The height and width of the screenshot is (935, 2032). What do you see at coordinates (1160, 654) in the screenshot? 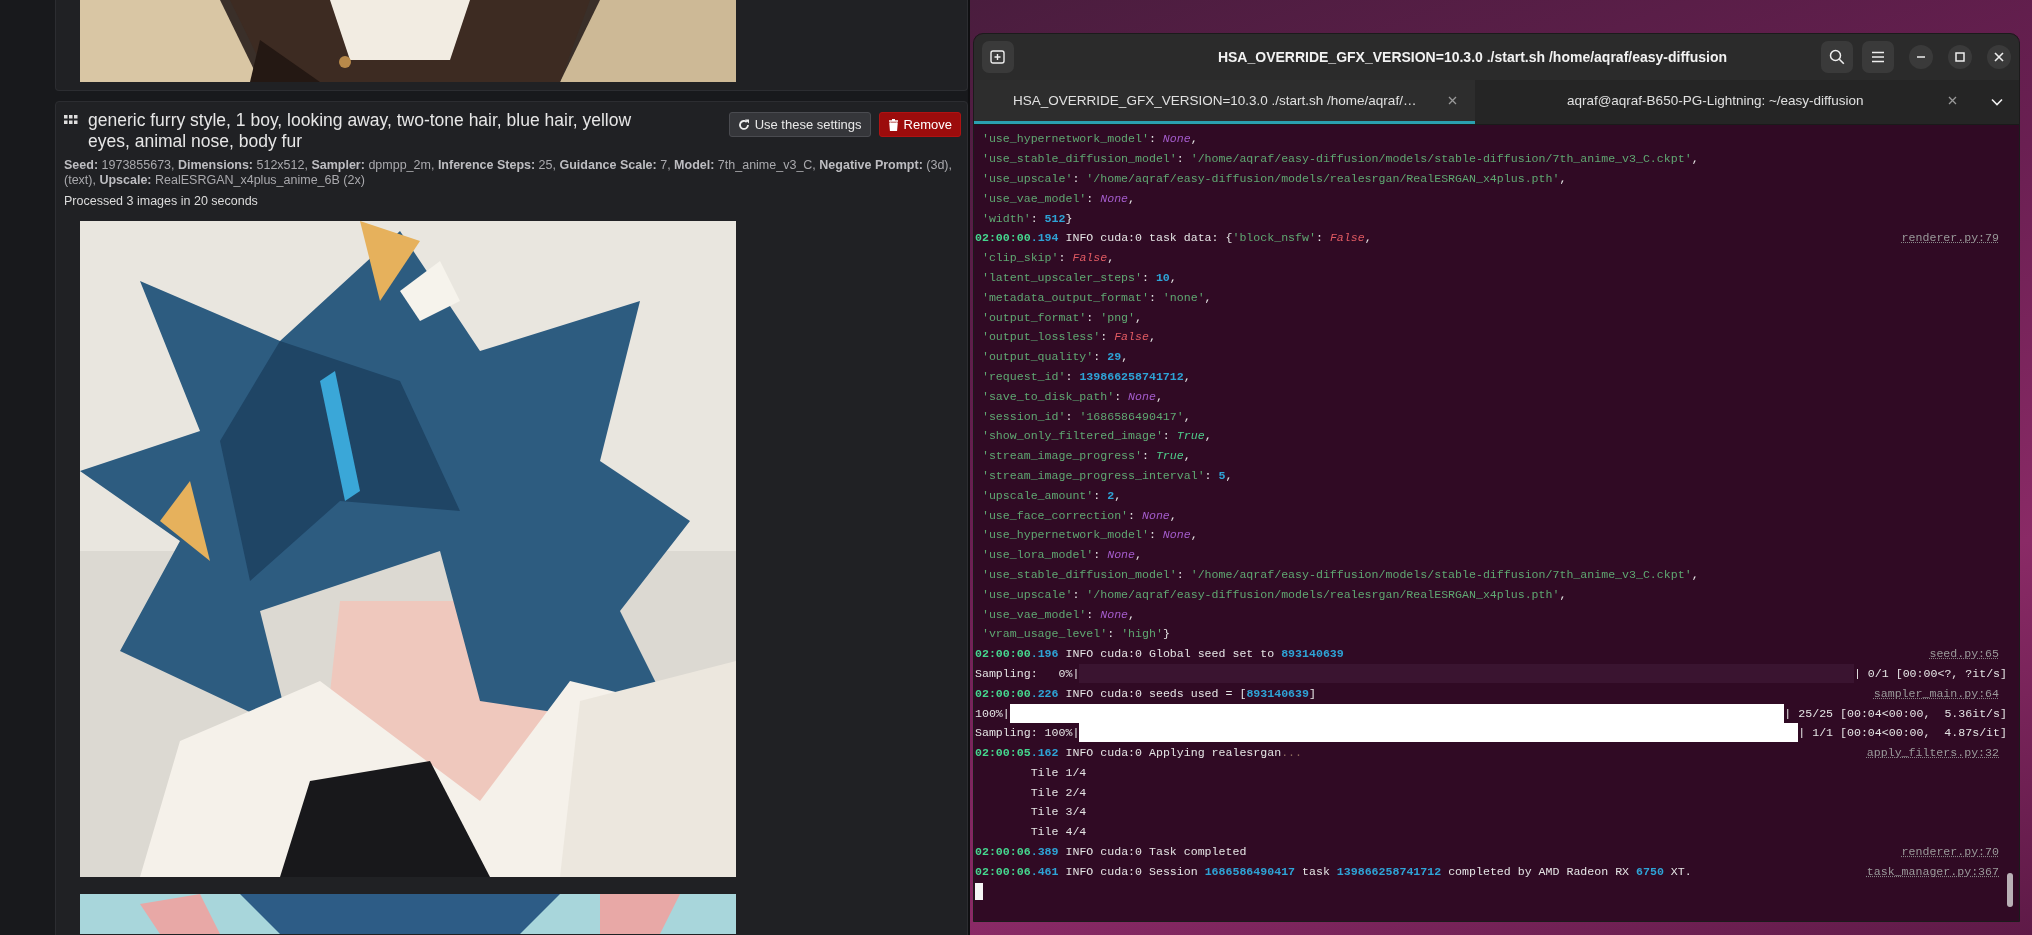
I see `log-line: 02:00:00.196 INFO cuda:0 Global seed set to 893140639` at bounding box center [1160, 654].